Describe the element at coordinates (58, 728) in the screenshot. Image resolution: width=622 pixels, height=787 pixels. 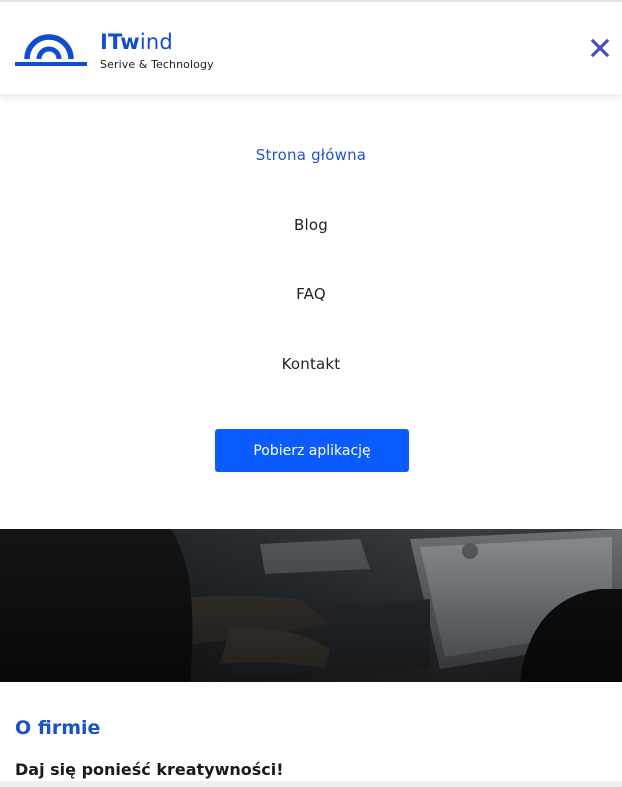
I see `about-title: O firmie` at that location.